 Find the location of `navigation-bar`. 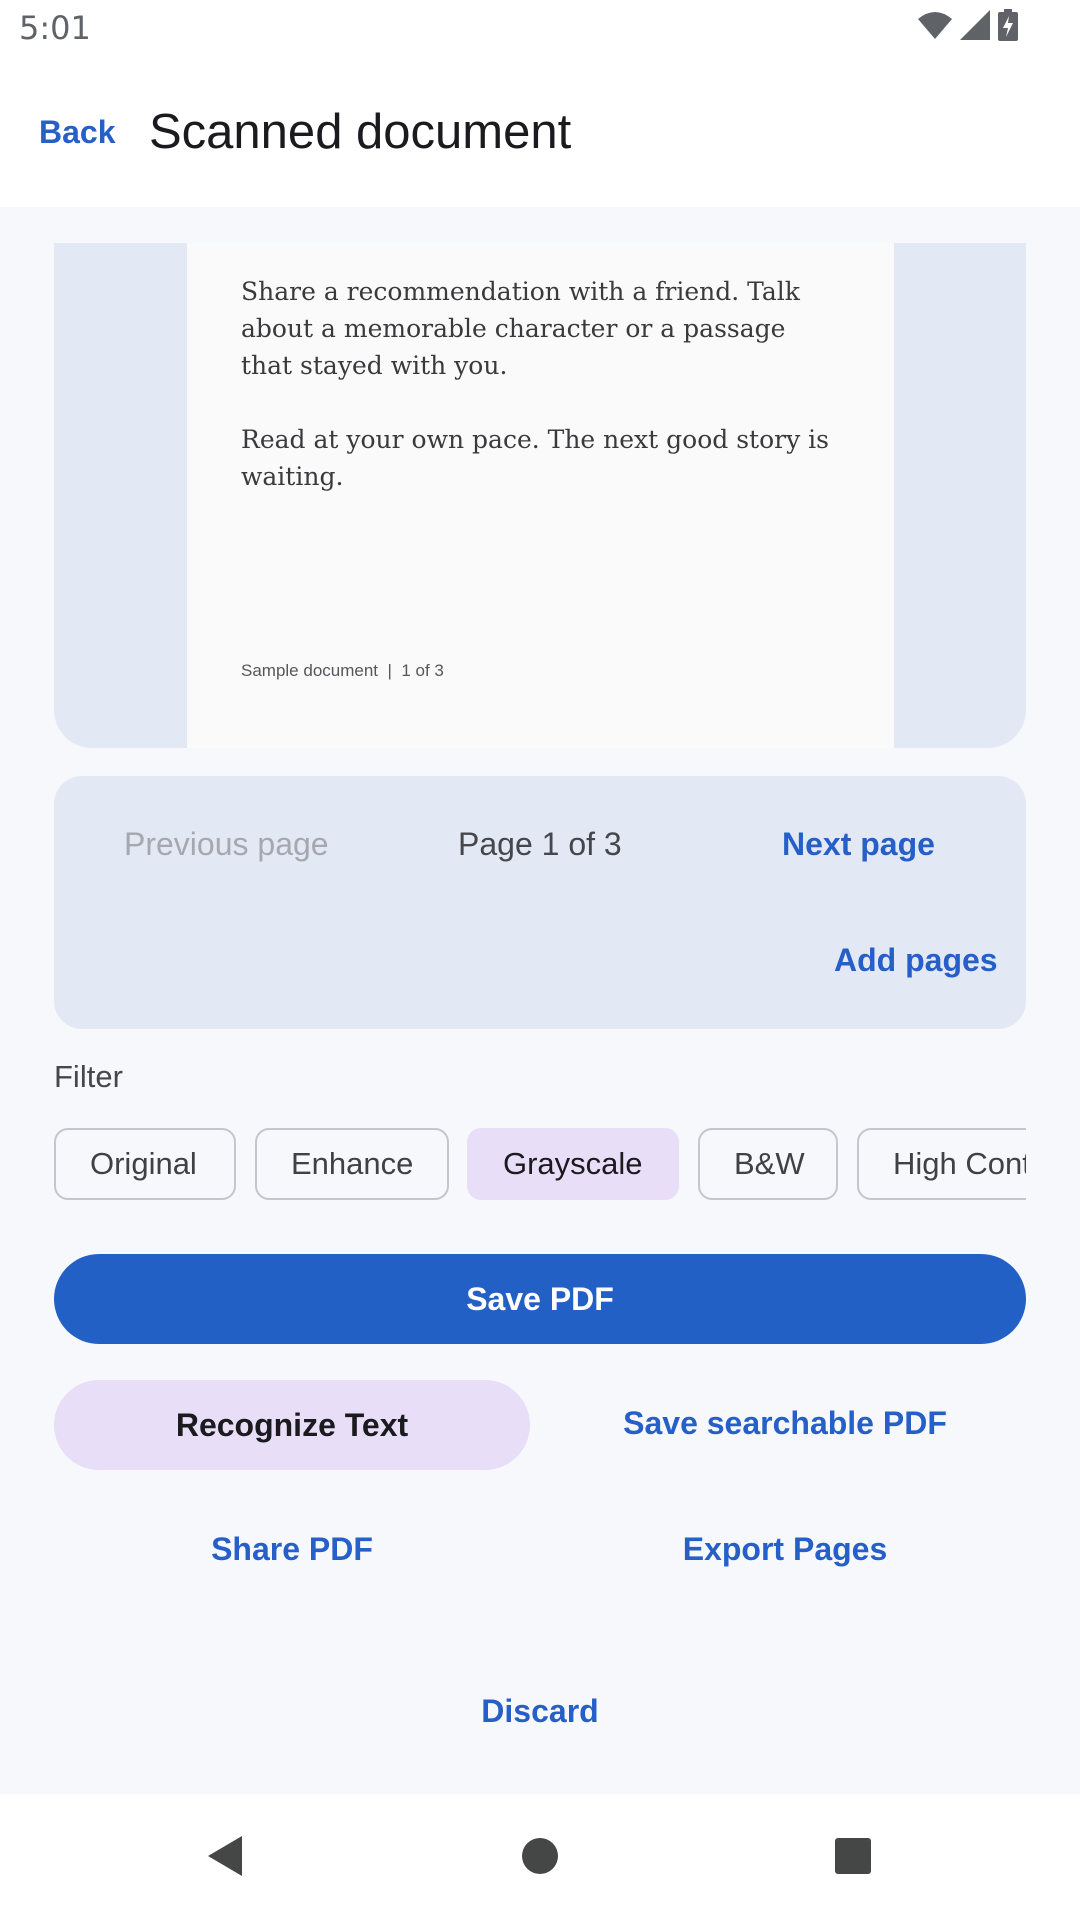

navigation-bar is located at coordinates (540, 1857).